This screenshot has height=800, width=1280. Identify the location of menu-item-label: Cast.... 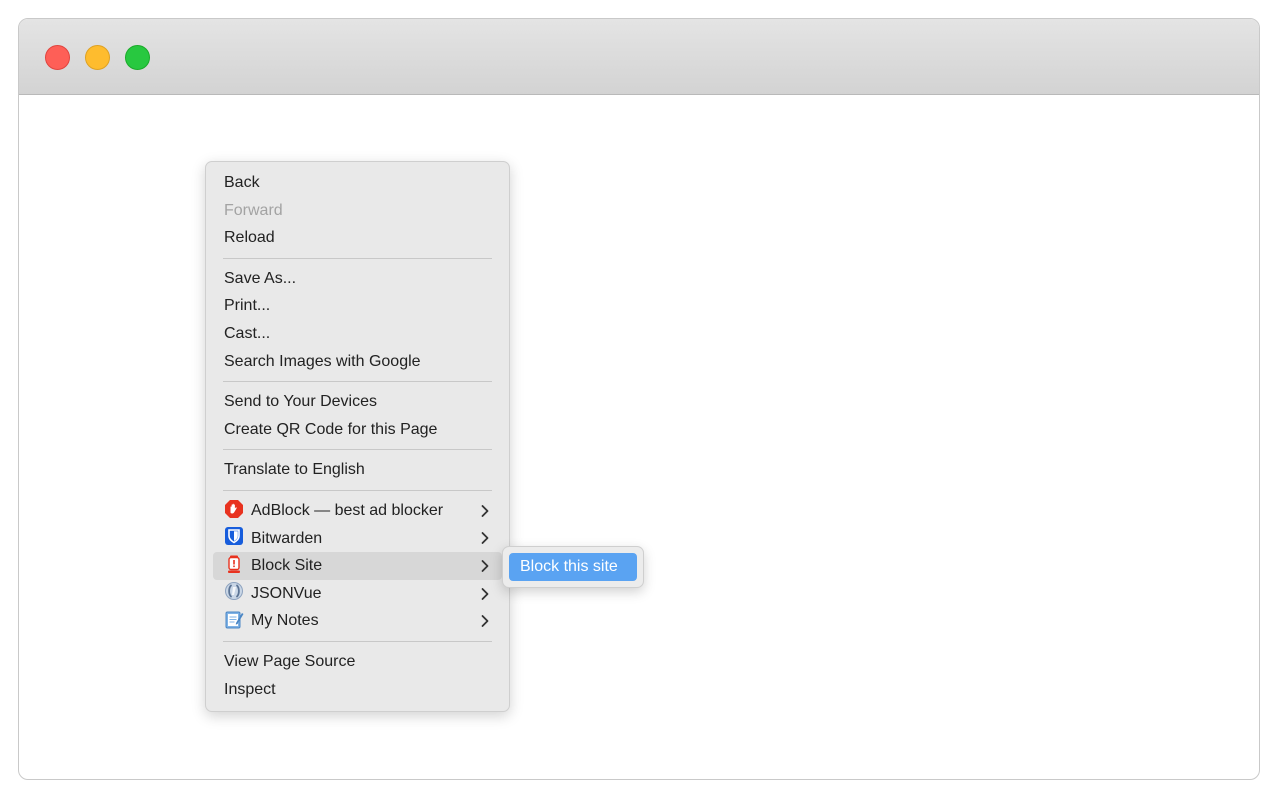
(247, 333).